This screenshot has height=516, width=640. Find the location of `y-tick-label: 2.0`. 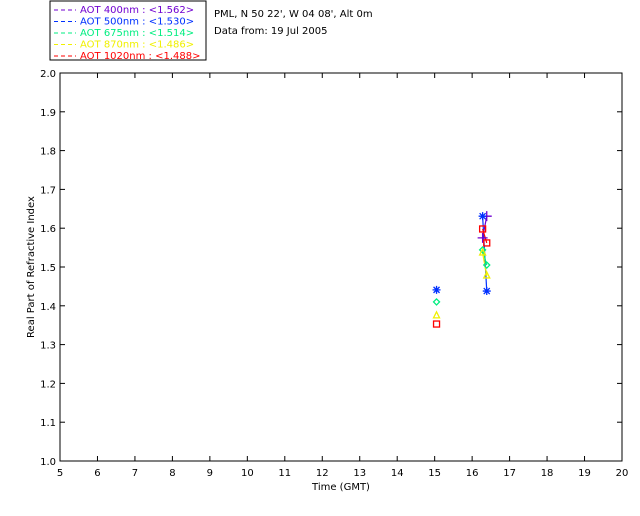

y-tick-label: 2.0 is located at coordinates (48, 74).